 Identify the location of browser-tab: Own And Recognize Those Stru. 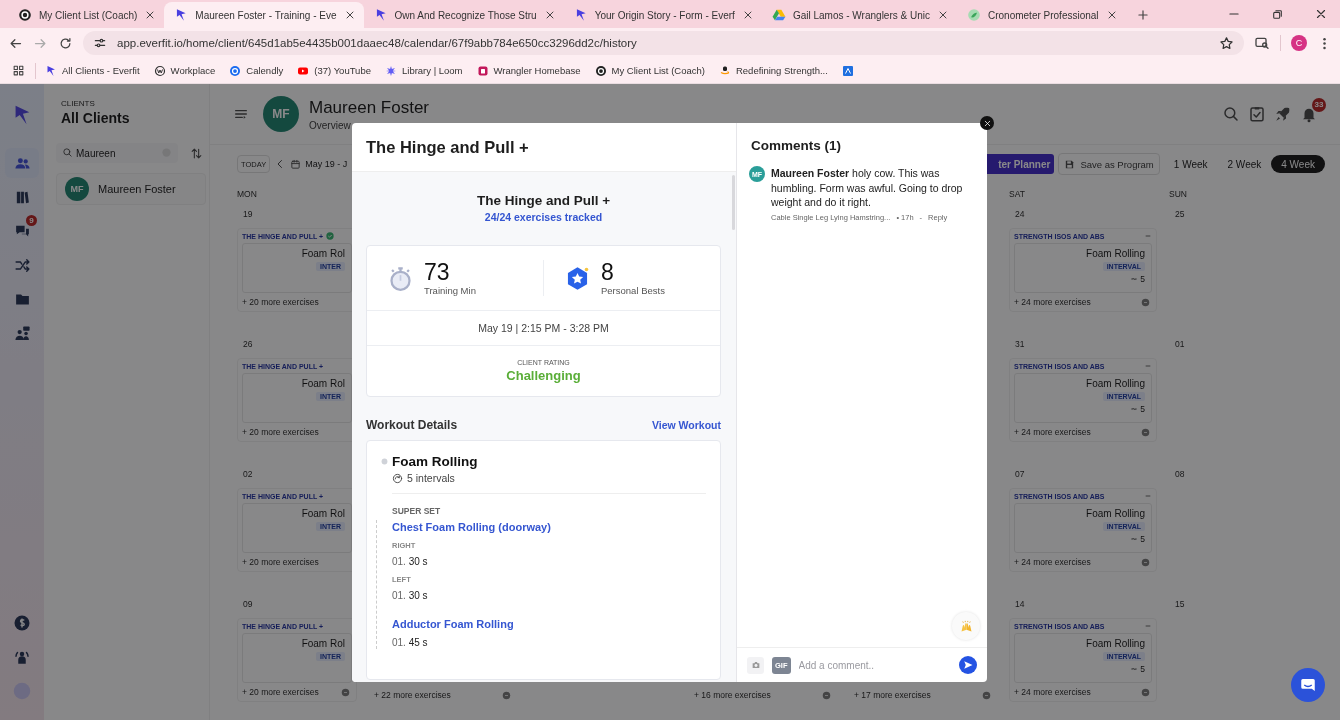
(463, 15).